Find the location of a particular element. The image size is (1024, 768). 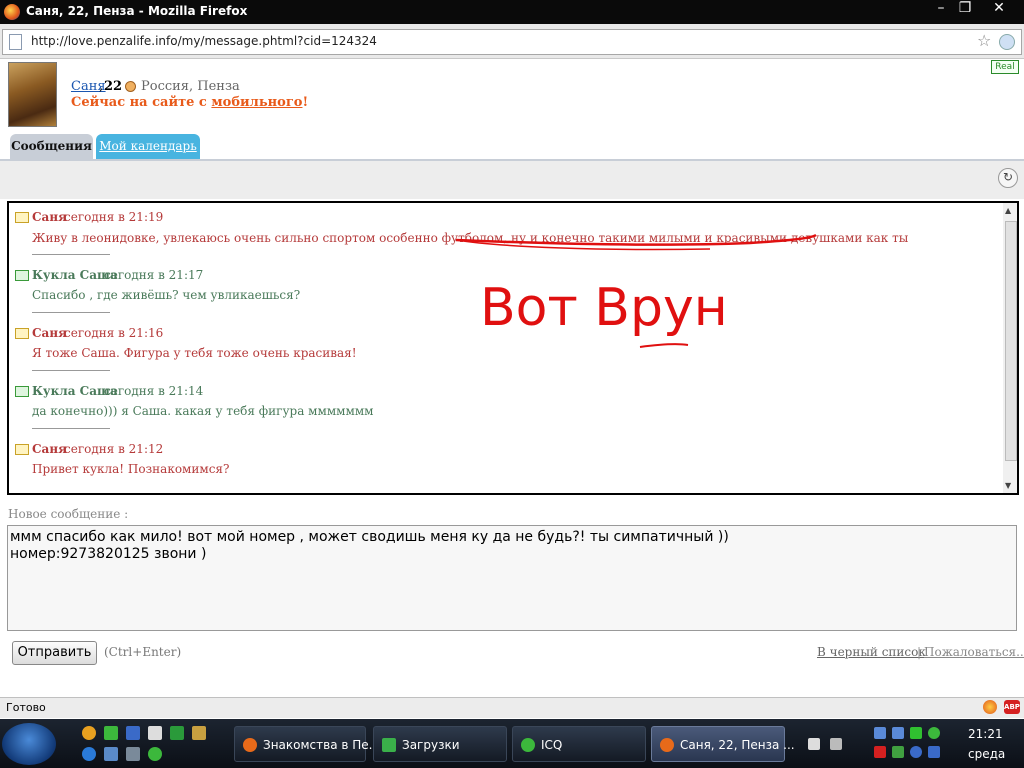

name-comma: , is located at coordinates (101, 86).